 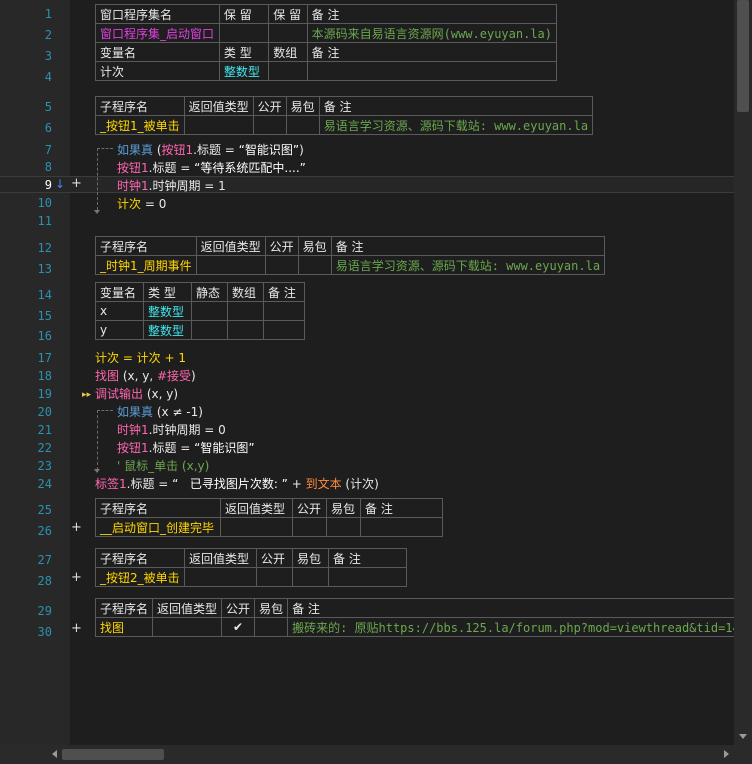 I want to click on code-line-22: 按钮1.标题 = “智能识图”, so click(x=186, y=447).